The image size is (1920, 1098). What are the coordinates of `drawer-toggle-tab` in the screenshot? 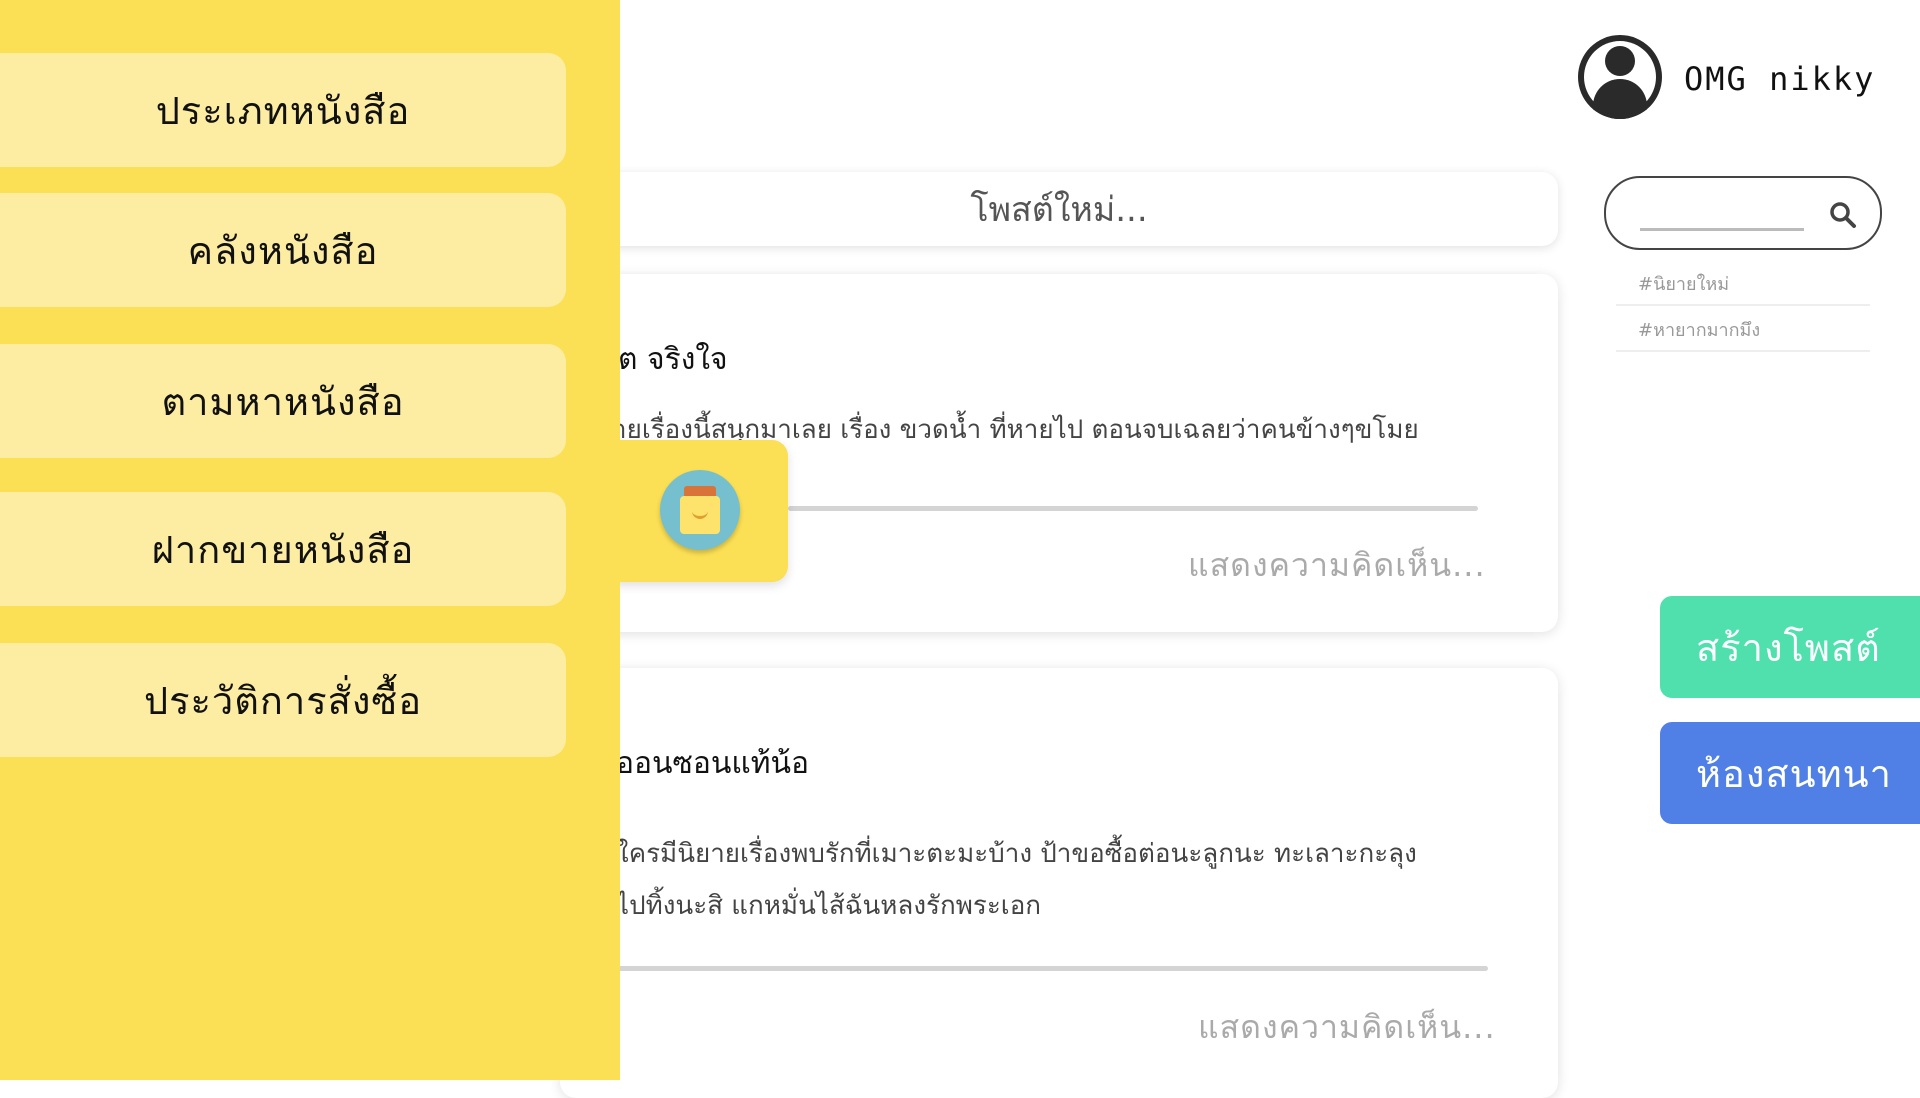 It's located at (694, 511).